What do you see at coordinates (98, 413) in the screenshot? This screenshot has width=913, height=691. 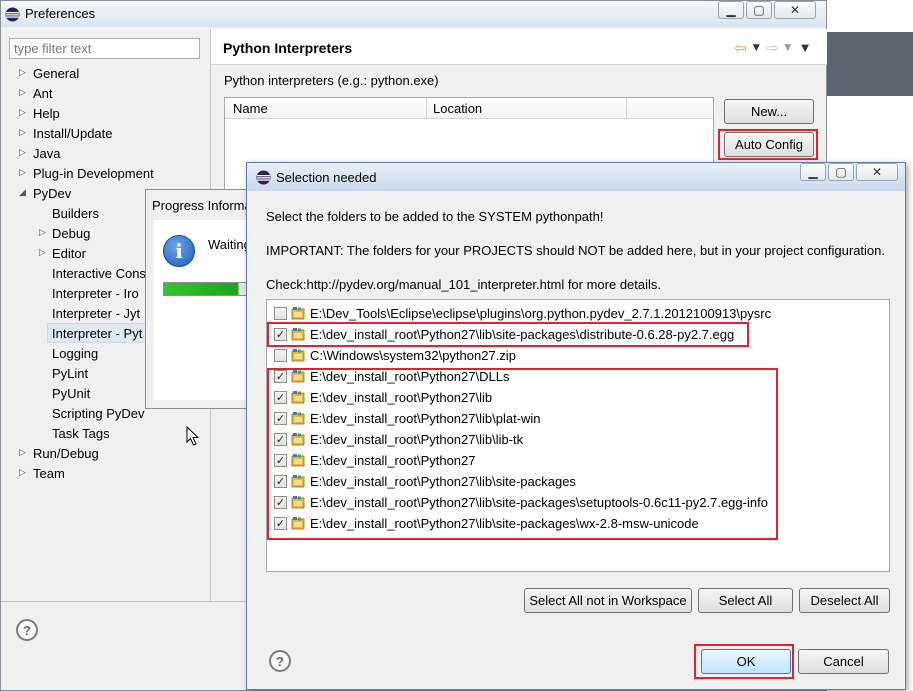 I see `tree-item-label: Scripting PyDev` at bounding box center [98, 413].